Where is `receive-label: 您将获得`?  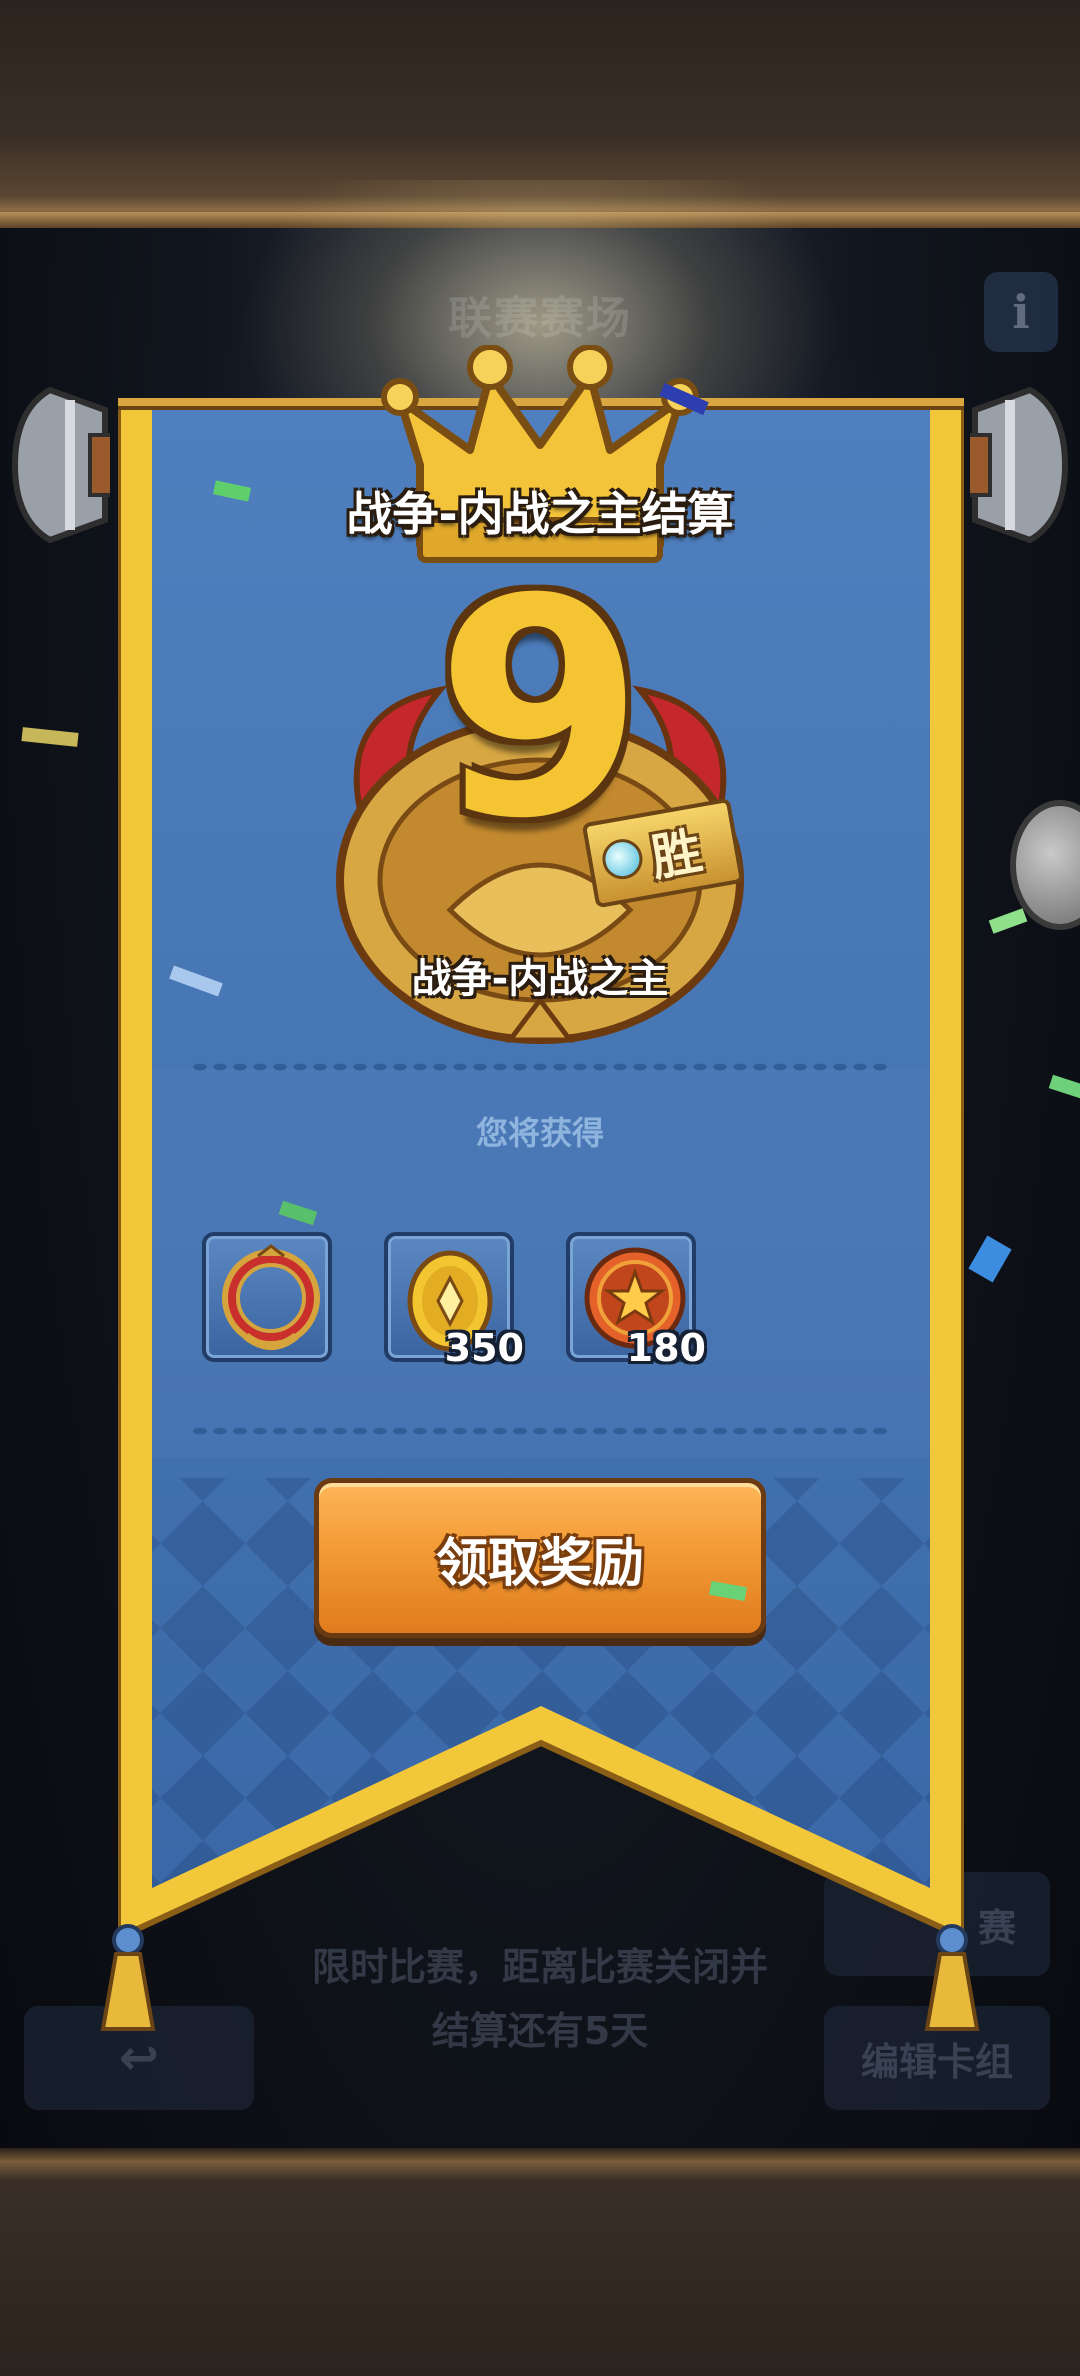 receive-label: 您将获得 is located at coordinates (539, 1133).